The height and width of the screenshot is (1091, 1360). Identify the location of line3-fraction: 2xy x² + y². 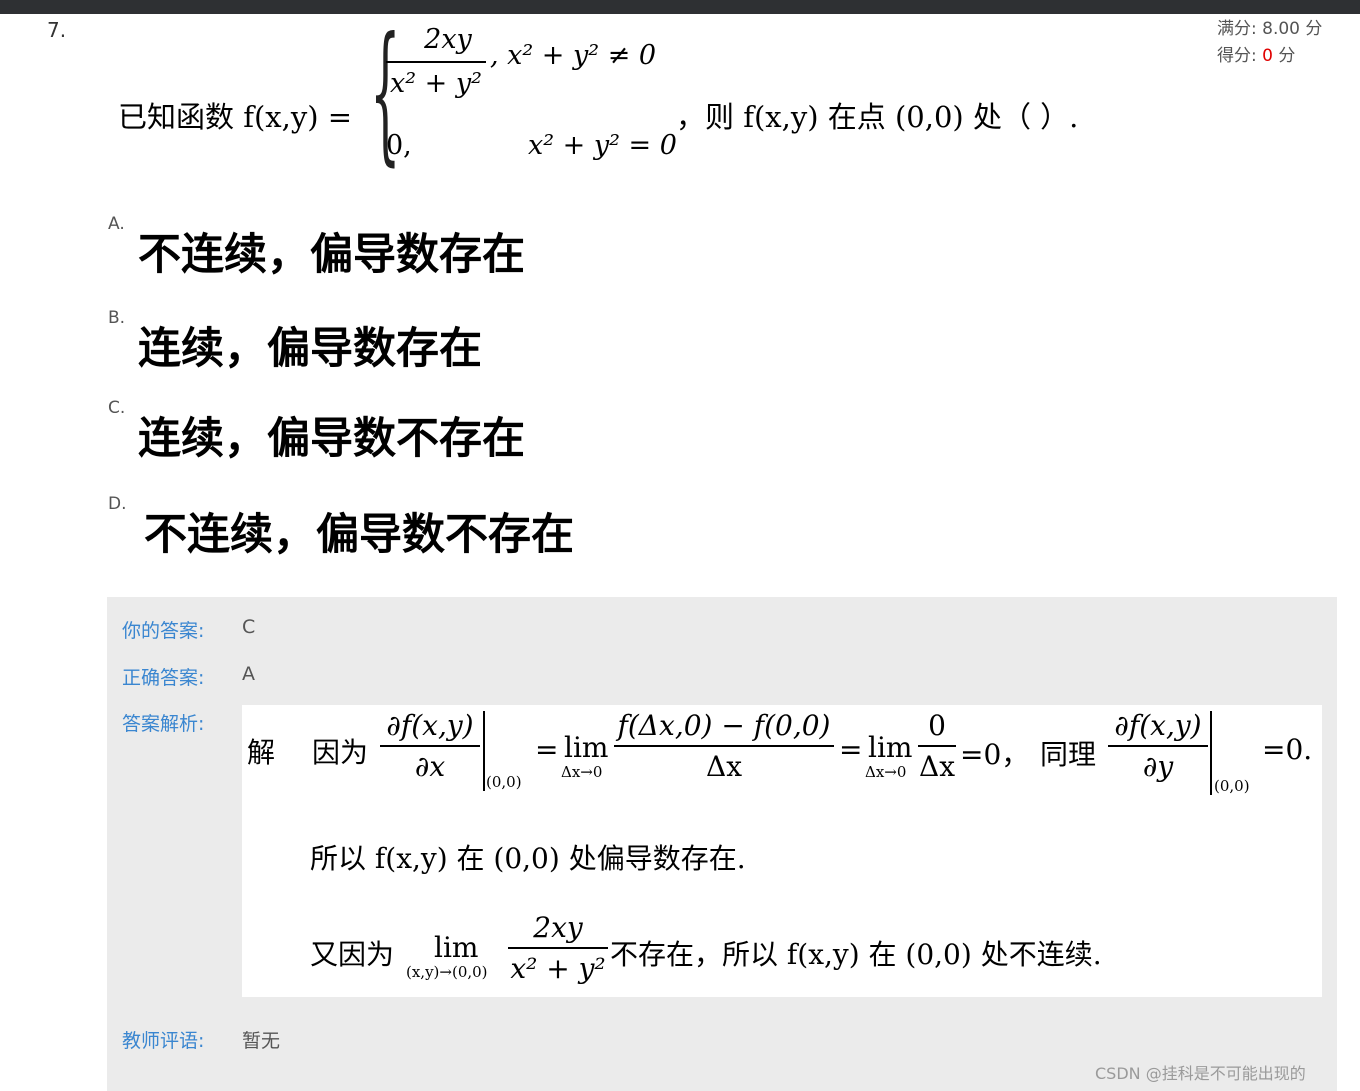
(558, 948).